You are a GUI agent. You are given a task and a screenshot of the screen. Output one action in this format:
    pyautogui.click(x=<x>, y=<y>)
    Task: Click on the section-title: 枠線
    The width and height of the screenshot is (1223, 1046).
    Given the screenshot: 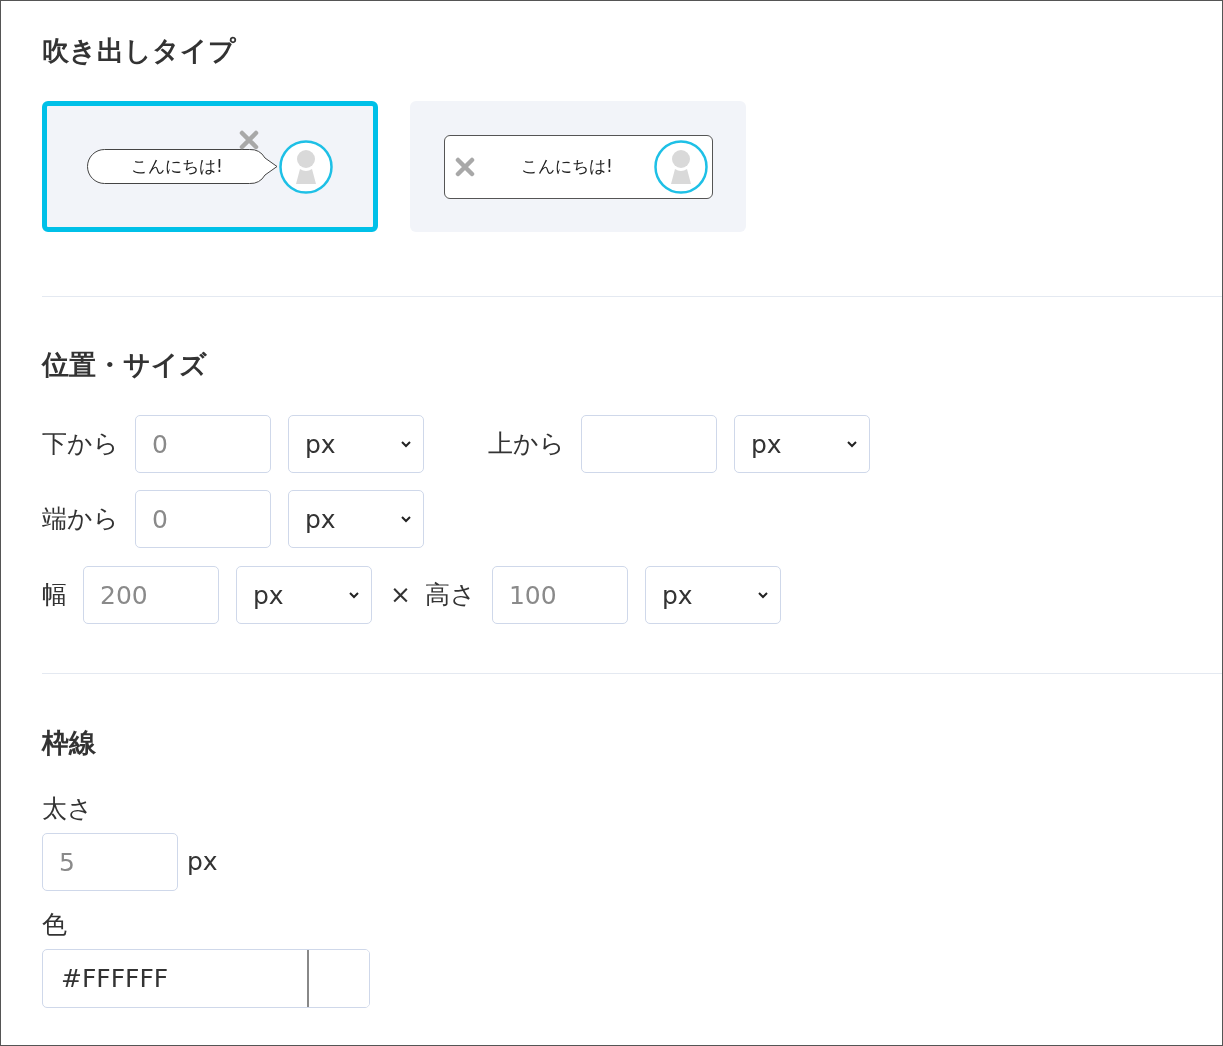 What is the action you would take?
    pyautogui.click(x=69, y=743)
    